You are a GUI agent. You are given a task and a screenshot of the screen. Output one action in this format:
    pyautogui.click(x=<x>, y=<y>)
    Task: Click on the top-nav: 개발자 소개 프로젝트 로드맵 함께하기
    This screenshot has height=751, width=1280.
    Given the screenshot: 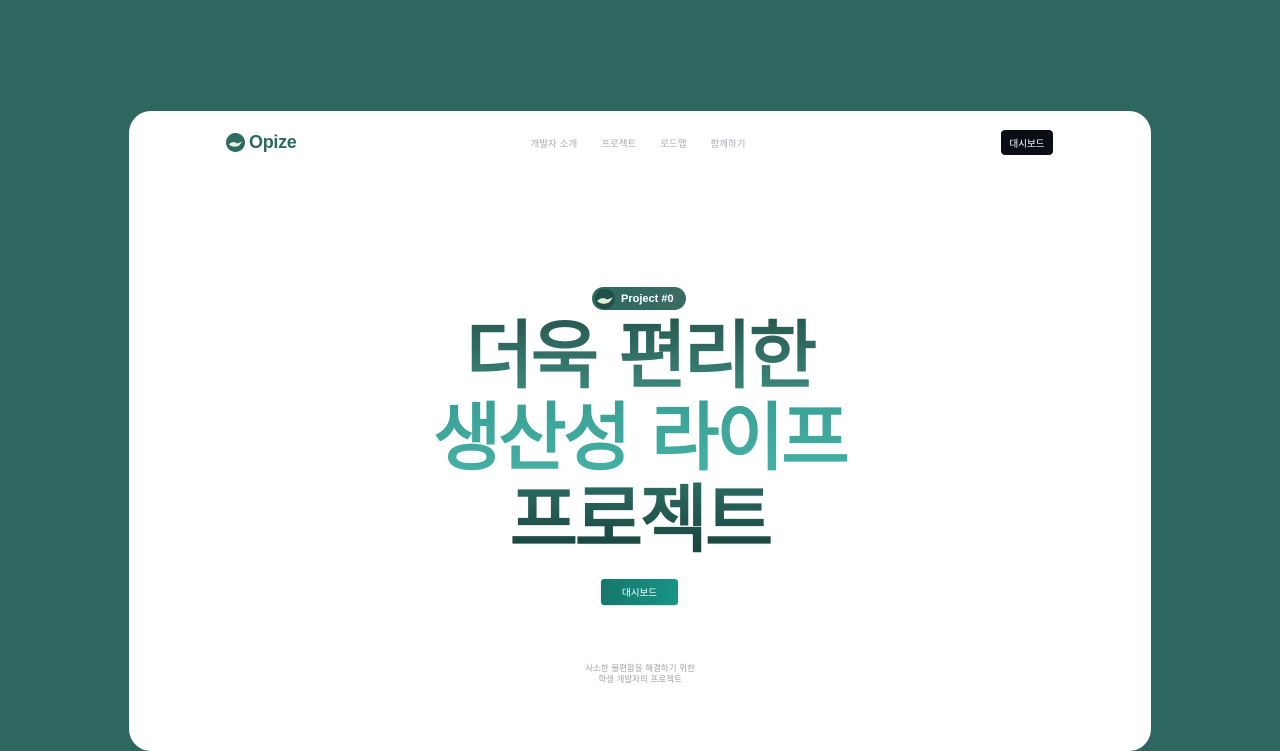 What is the action you would take?
    pyautogui.click(x=640, y=143)
    